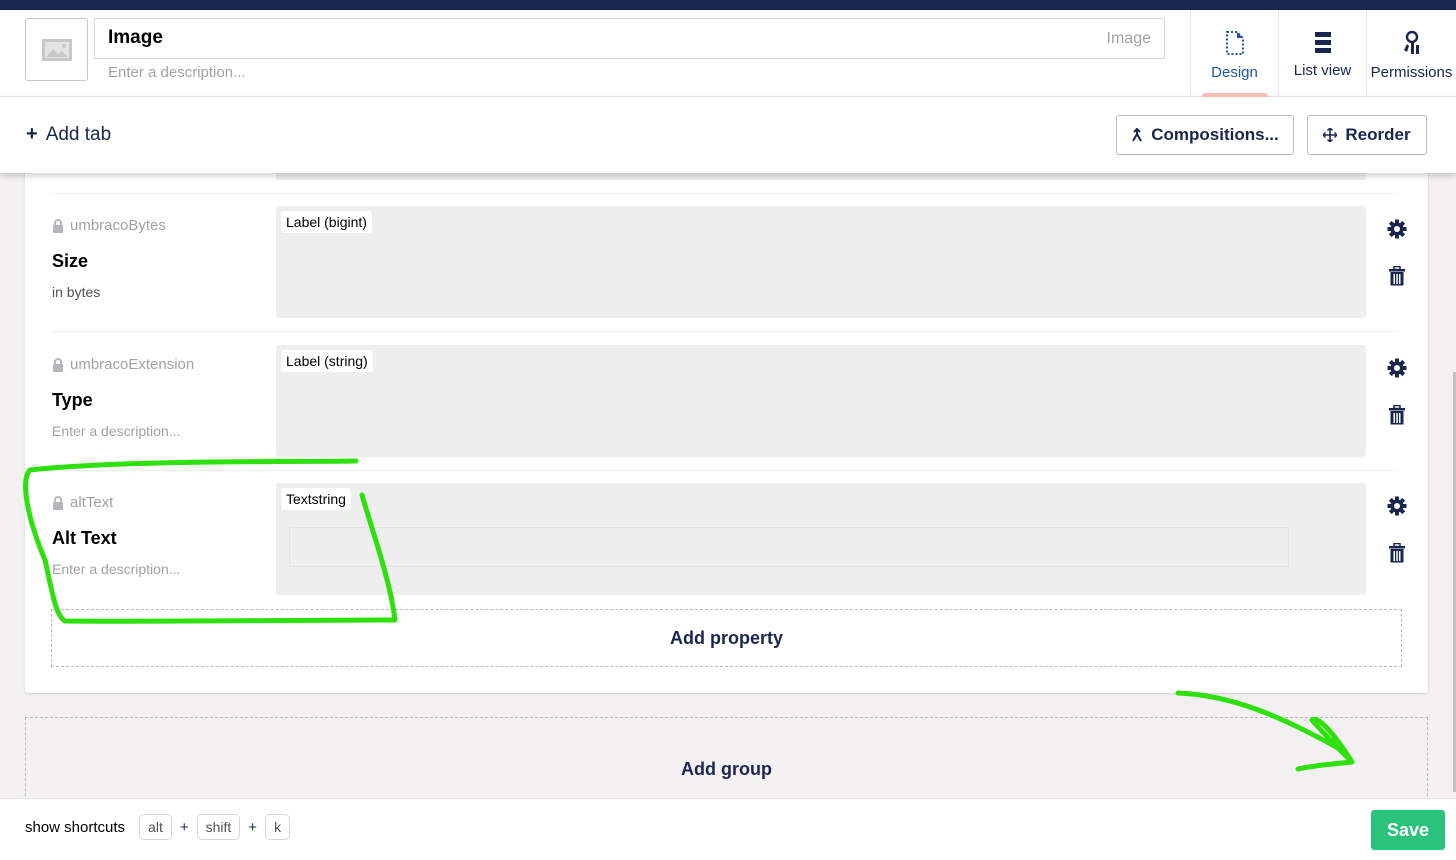 Image resolution: width=1456 pixels, height=860 pixels. Describe the element at coordinates (821, 262) in the screenshot. I see `property-editor-preview: Label (bigint)` at that location.